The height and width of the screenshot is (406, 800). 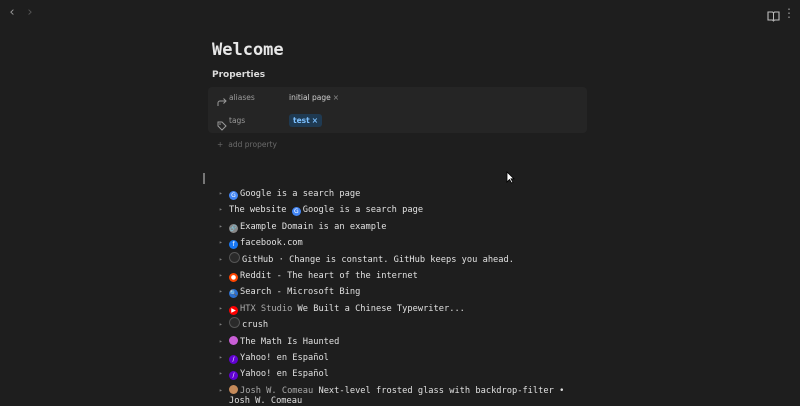 What do you see at coordinates (248, 50) in the screenshot?
I see `page-title: Welcome` at bounding box center [248, 50].